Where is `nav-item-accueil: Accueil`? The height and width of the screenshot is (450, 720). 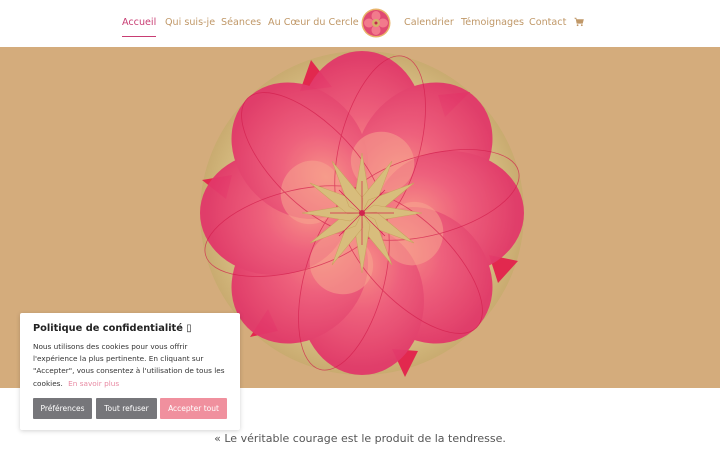 nav-item-accueil: Accueil is located at coordinates (139, 27).